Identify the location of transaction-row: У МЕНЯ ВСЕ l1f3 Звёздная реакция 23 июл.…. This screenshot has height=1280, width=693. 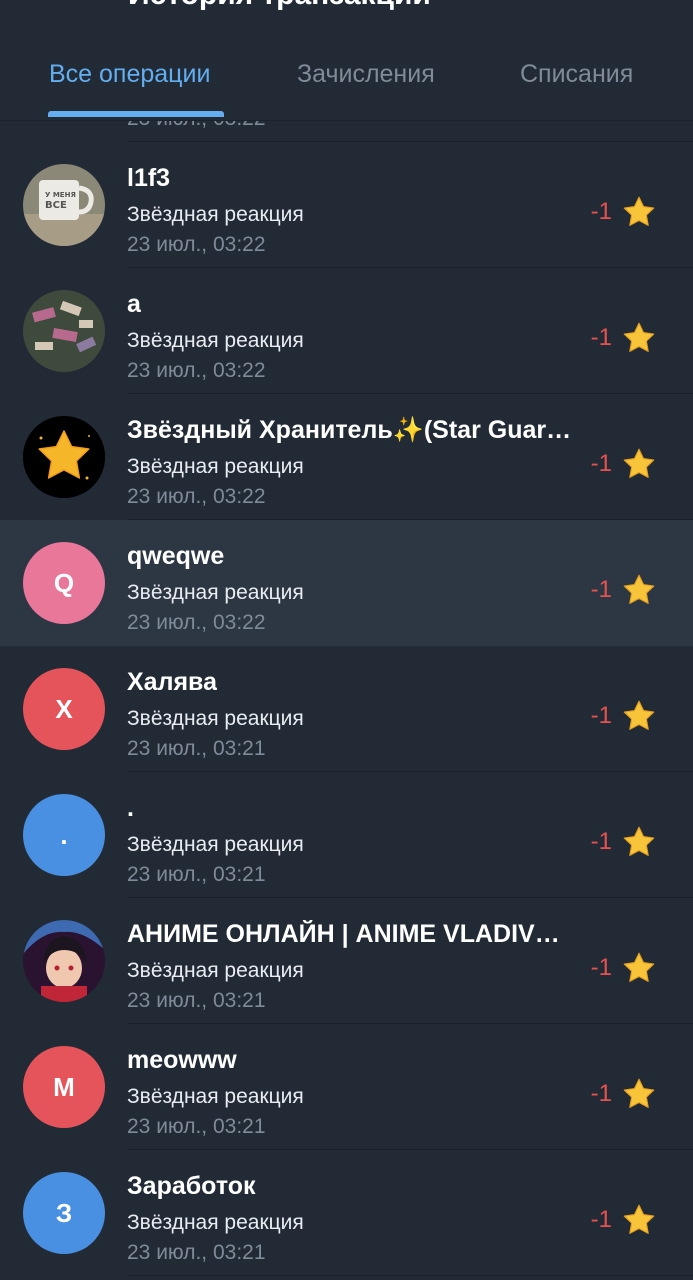
(346, 205).